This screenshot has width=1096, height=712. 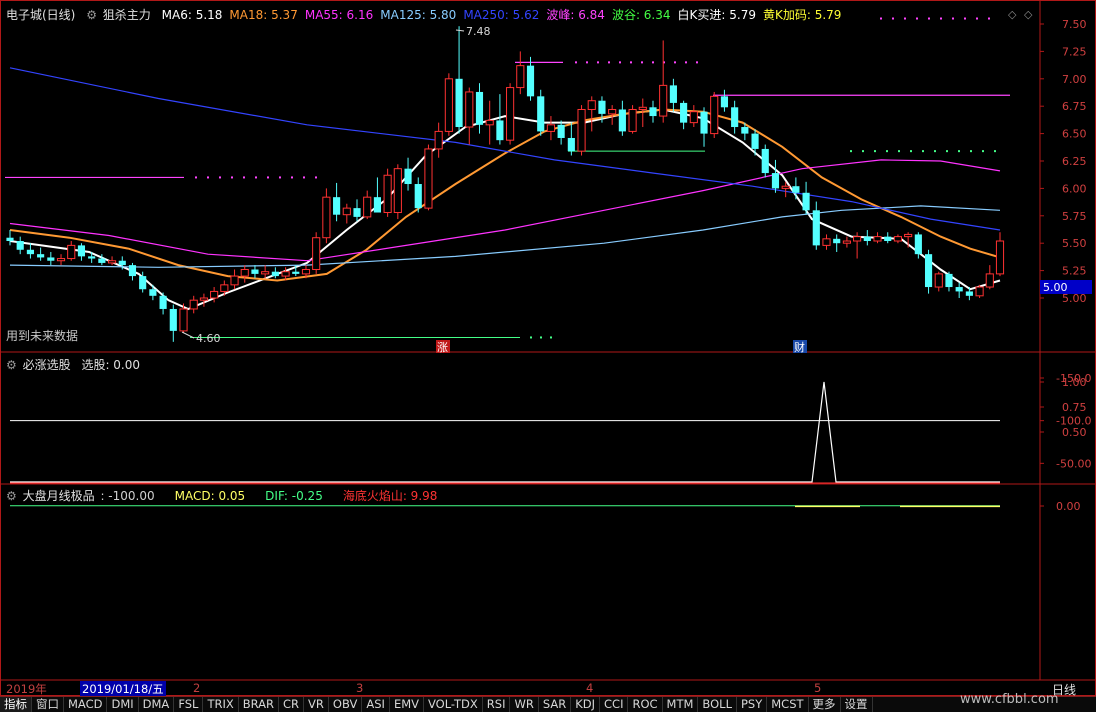 I want to click on tab-指标: 指标, so click(x=16, y=704).